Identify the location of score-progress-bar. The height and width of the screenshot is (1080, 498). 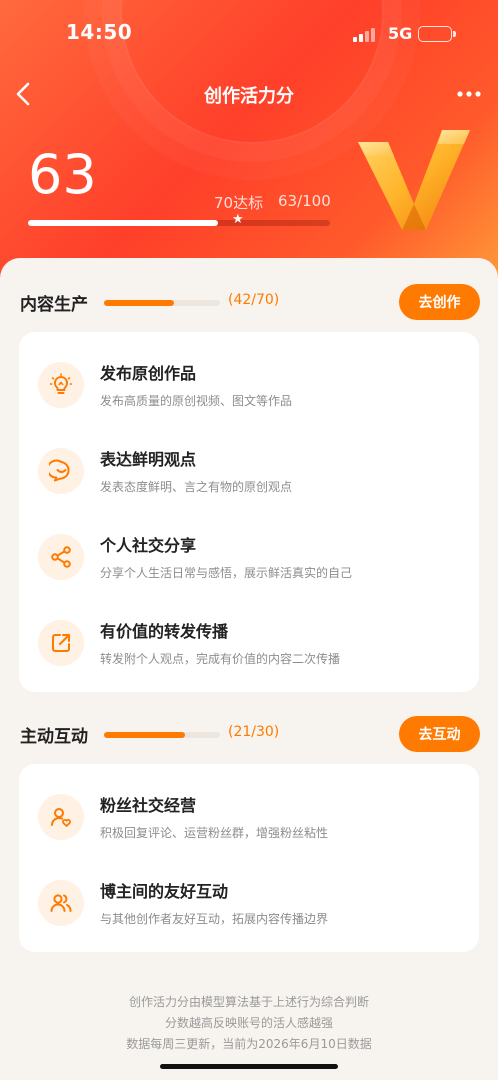
(179, 223).